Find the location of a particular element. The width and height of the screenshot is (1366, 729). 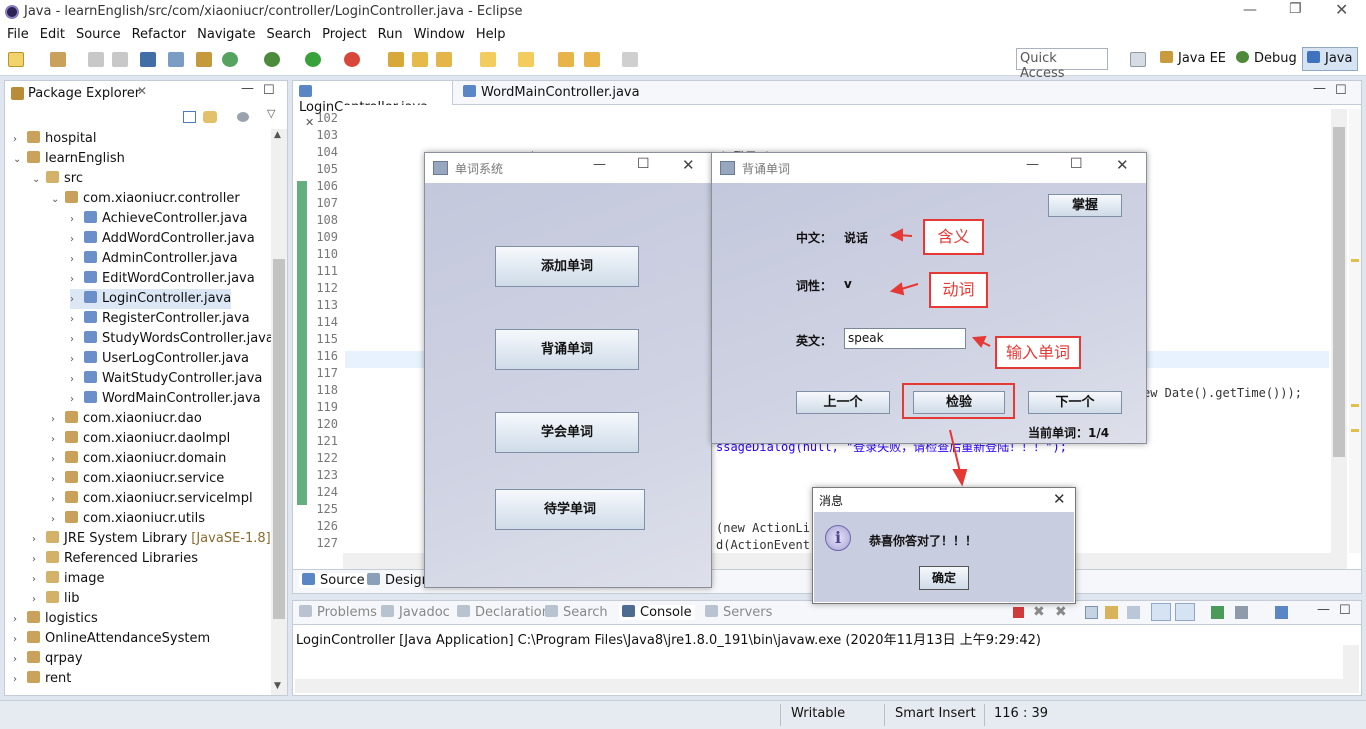

close-icon: ✕ is located at coordinates (1059, 499).